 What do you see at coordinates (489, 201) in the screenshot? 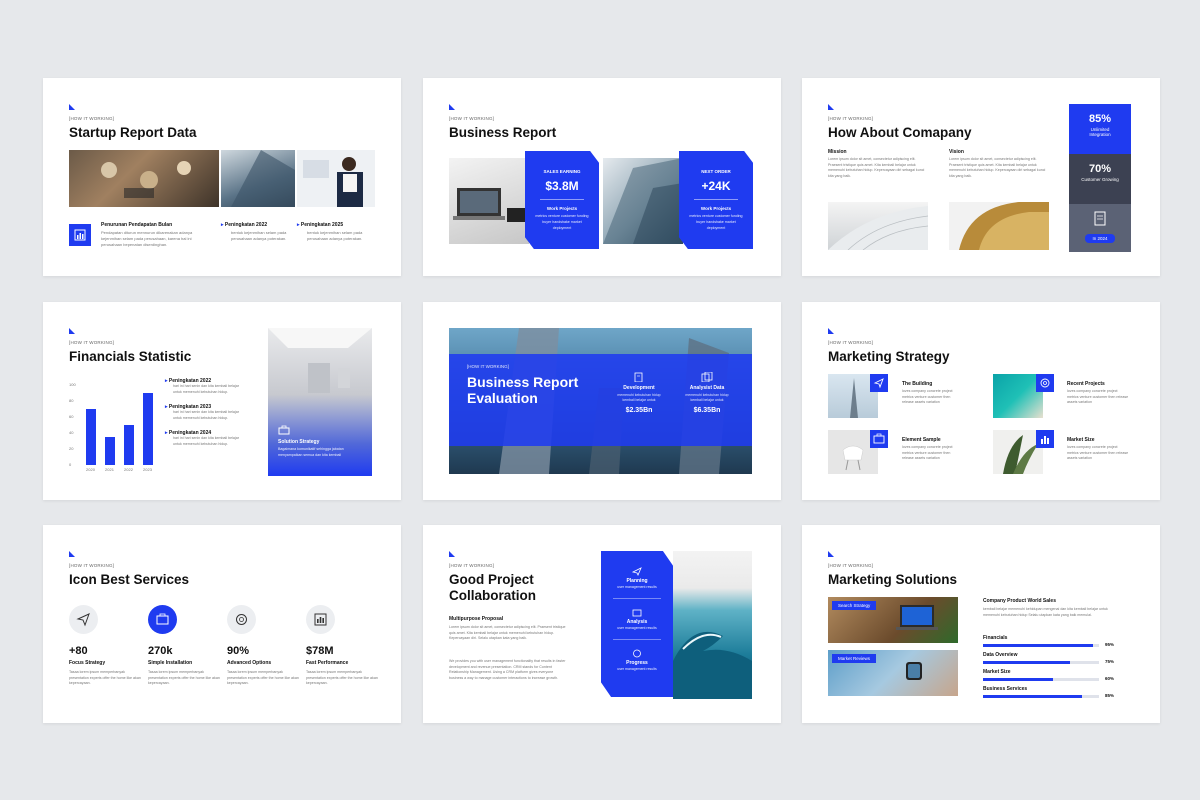
I see `laptop-desk-photo` at bounding box center [489, 201].